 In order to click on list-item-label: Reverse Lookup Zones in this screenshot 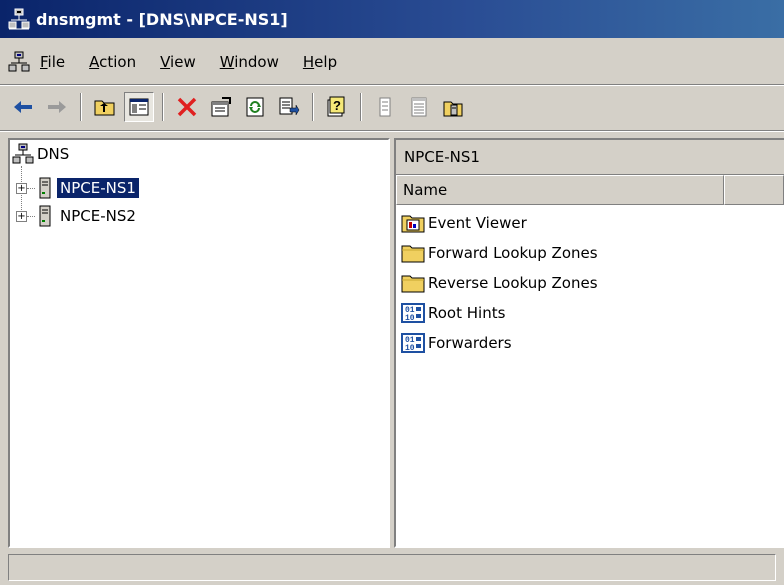, I will do `click(513, 283)`.